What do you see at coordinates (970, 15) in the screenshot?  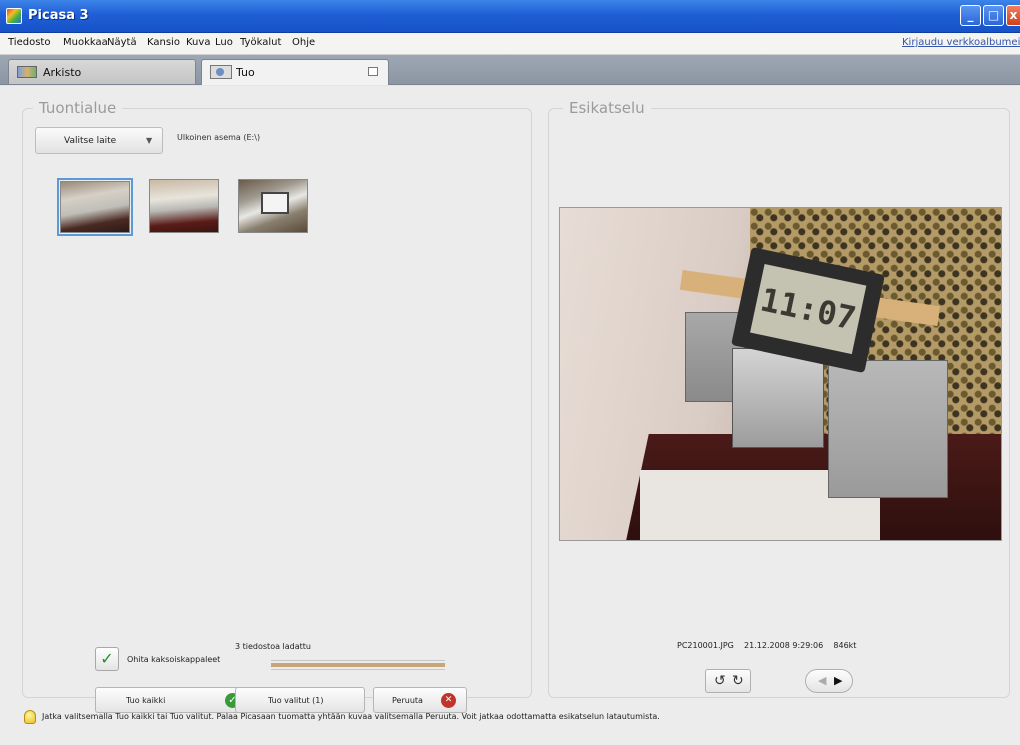 I see `minimize-button: _` at bounding box center [970, 15].